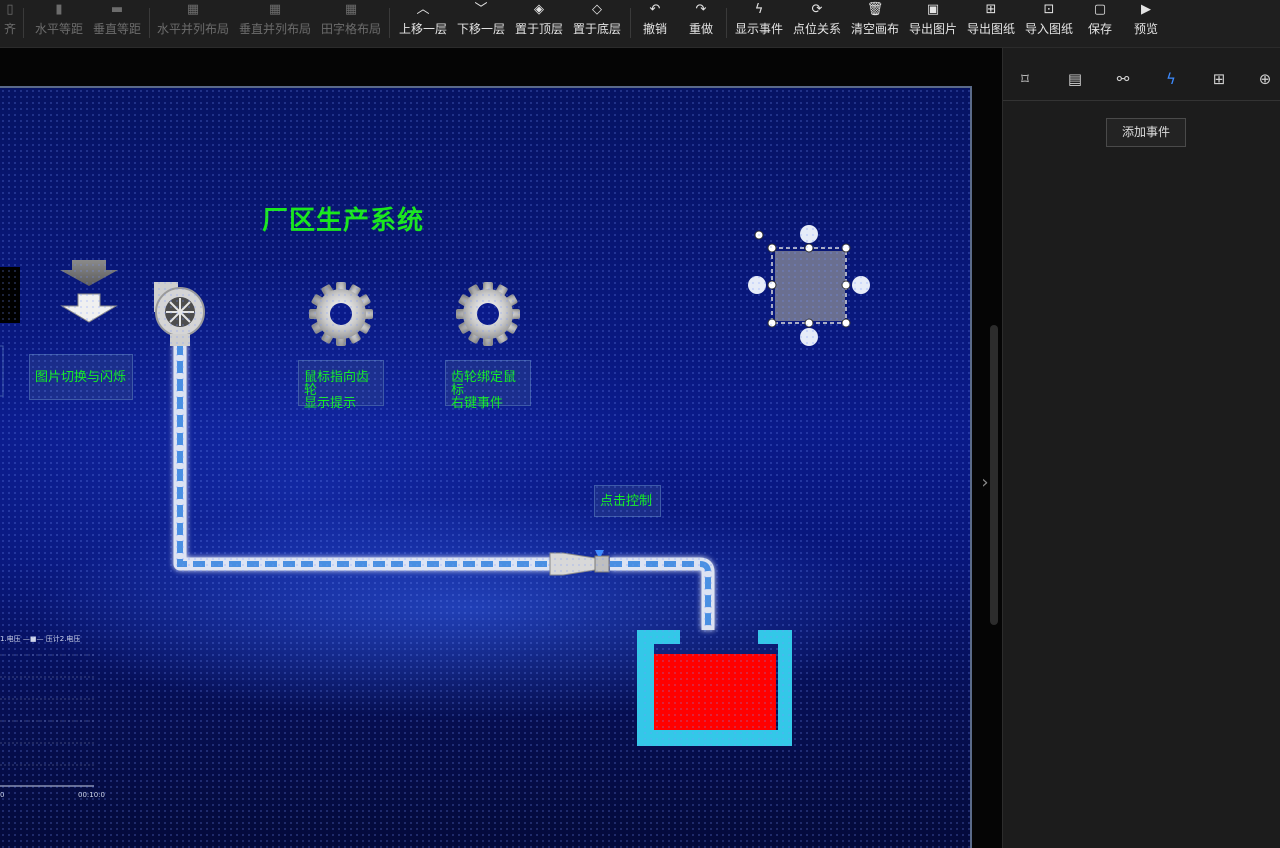 This screenshot has height=848, width=1280. Describe the element at coordinates (655, 9) in the screenshot. I see `undo-icon: ↶` at that location.